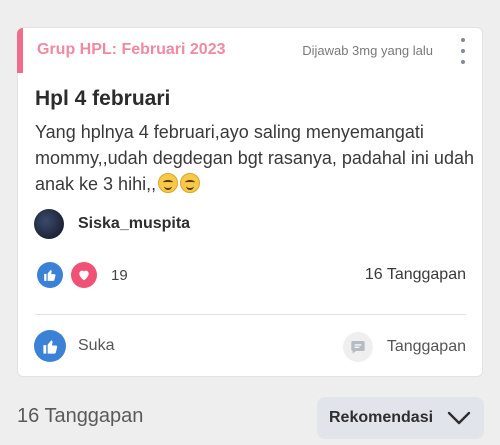 The image size is (500, 445). What do you see at coordinates (463, 51) in the screenshot?
I see `more-options-icon` at bounding box center [463, 51].